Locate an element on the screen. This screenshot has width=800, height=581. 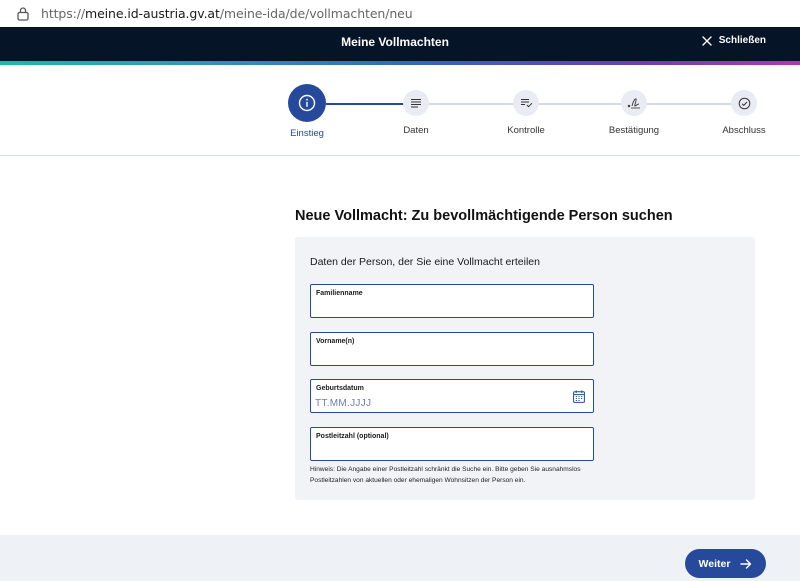
lastname-label: Familienname is located at coordinates (339, 293).